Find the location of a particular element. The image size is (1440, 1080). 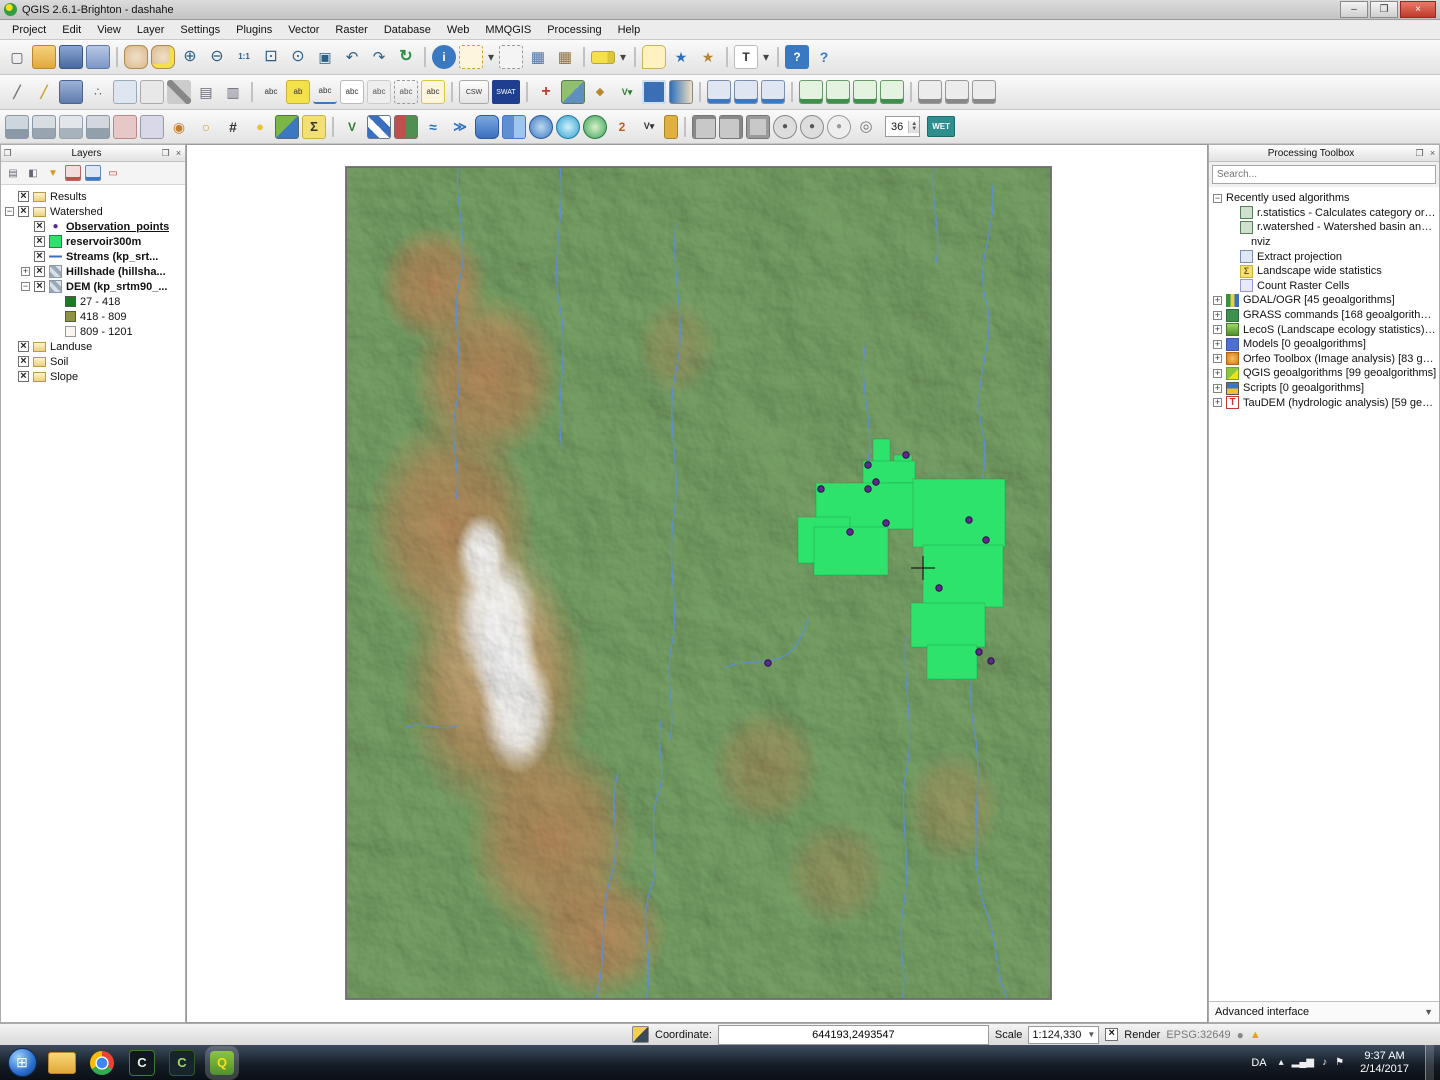

open-attribute-table-icon: ▦ is located at coordinates (538, 57).